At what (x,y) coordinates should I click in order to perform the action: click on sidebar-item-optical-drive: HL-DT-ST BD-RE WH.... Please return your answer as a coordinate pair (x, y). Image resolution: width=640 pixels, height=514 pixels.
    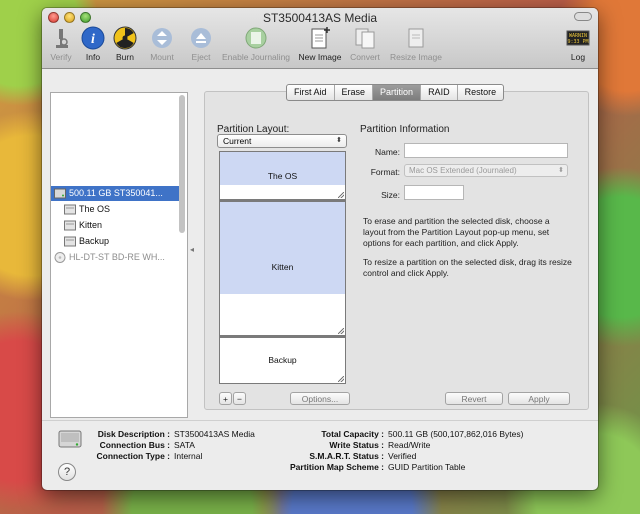
    Looking at the image, I should click on (108, 257).